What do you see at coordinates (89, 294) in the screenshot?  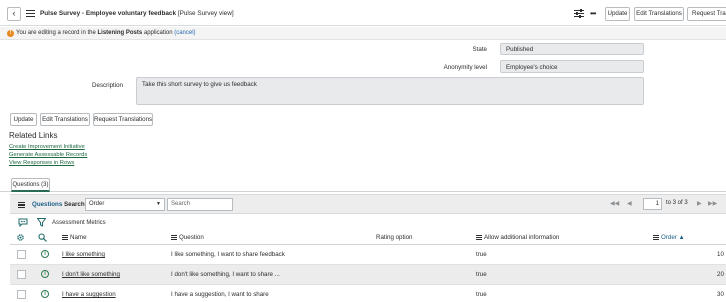 I see `row-name-link: I have a suggestion` at bounding box center [89, 294].